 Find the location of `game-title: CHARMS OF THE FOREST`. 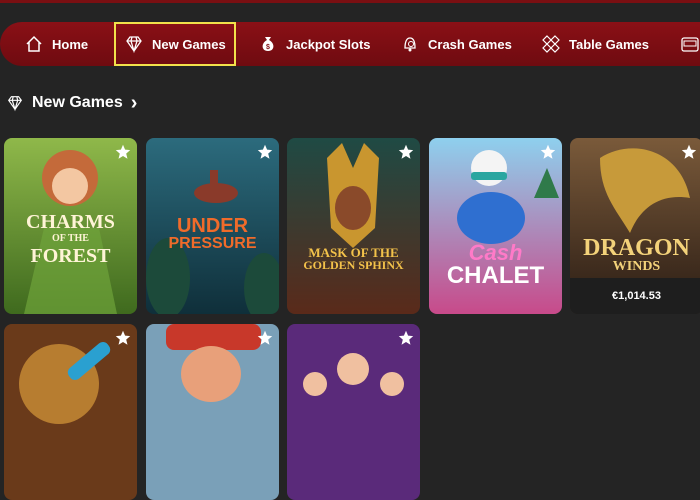

game-title: CHARMS OF THE FOREST is located at coordinates (70, 239).